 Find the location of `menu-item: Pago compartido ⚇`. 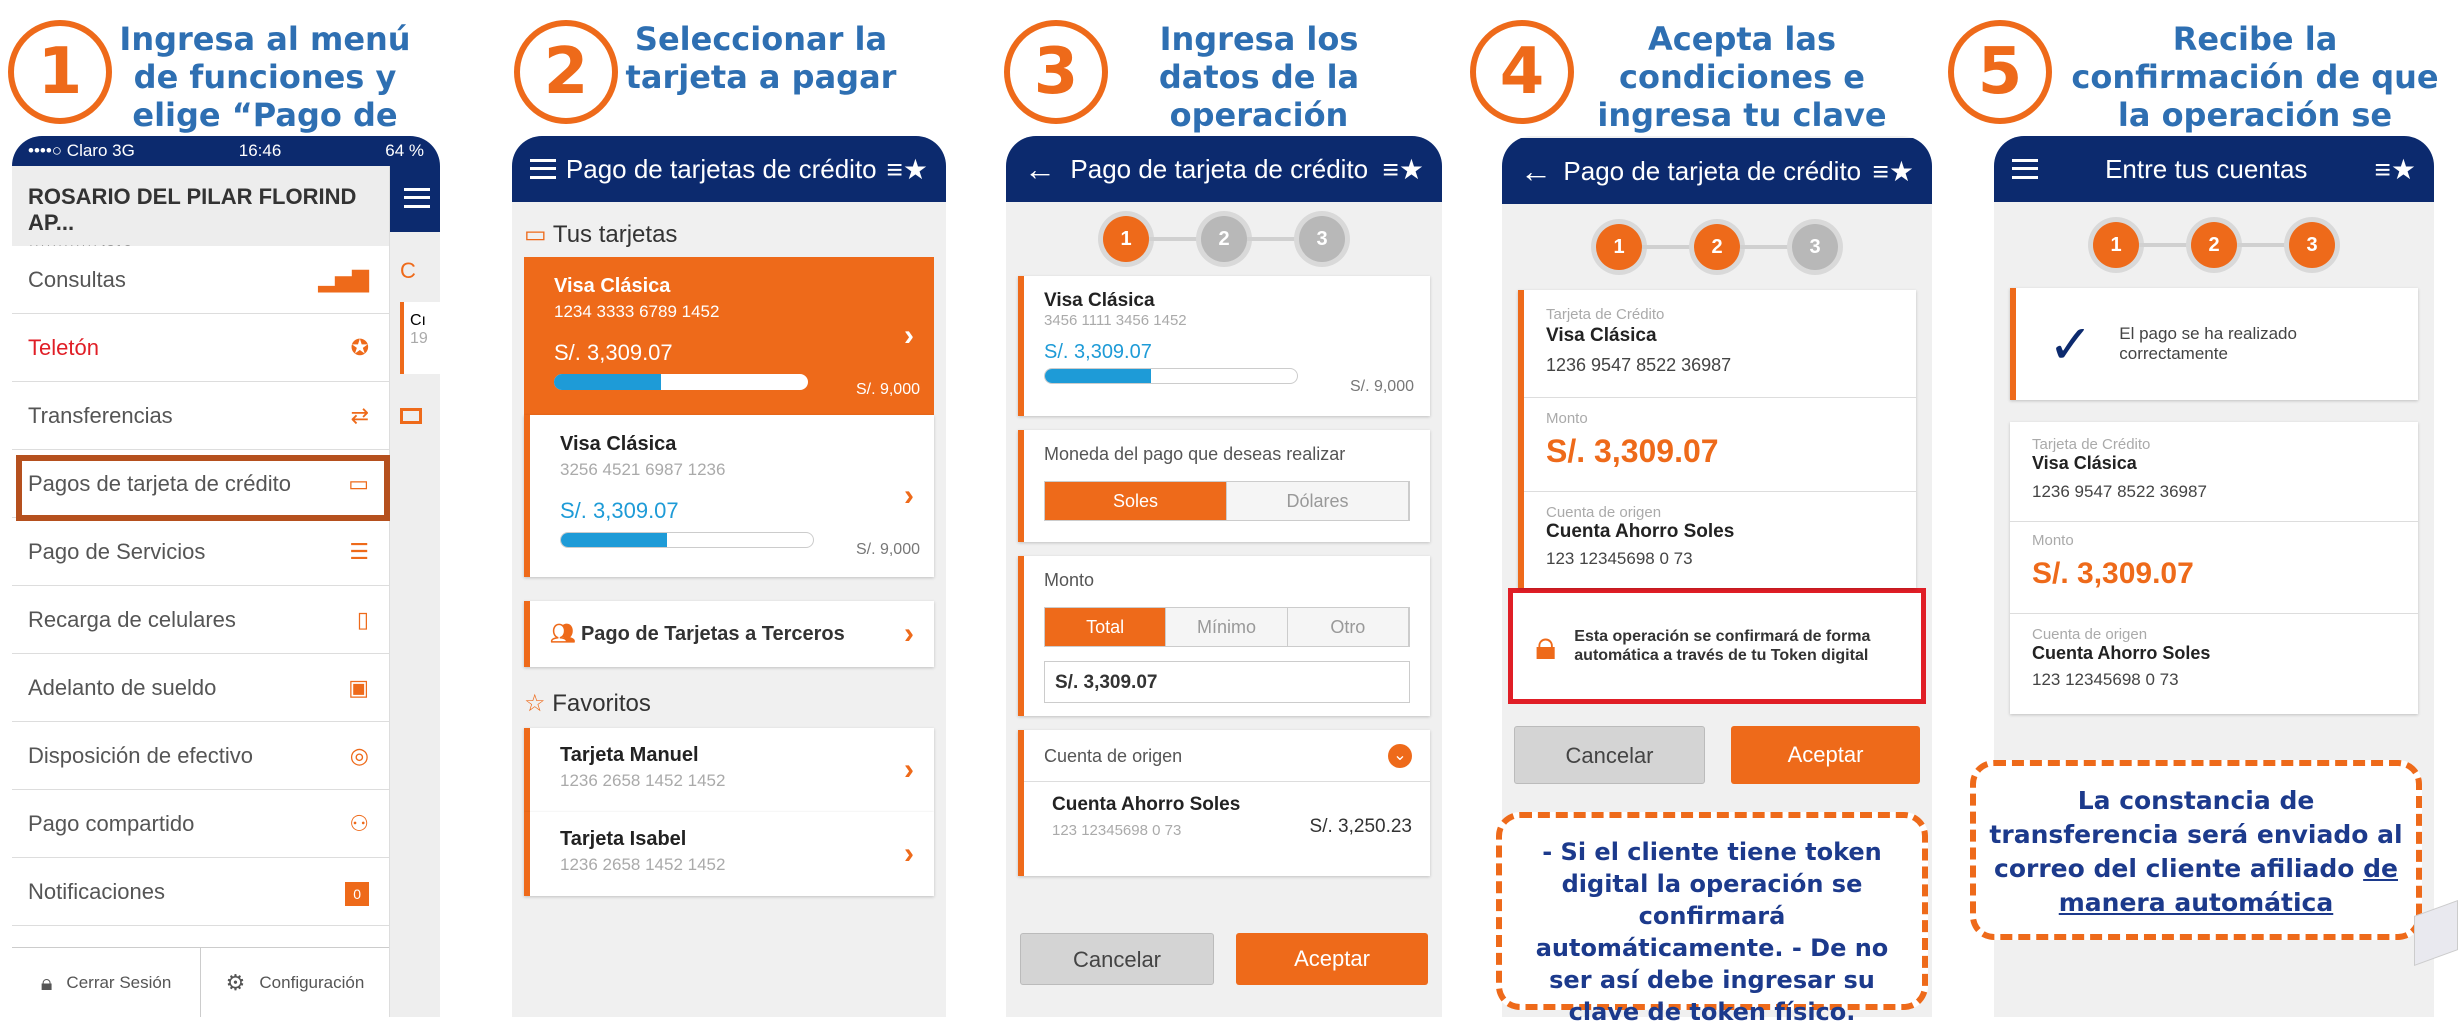

menu-item: Pago compartido ⚇ is located at coordinates (200, 824).